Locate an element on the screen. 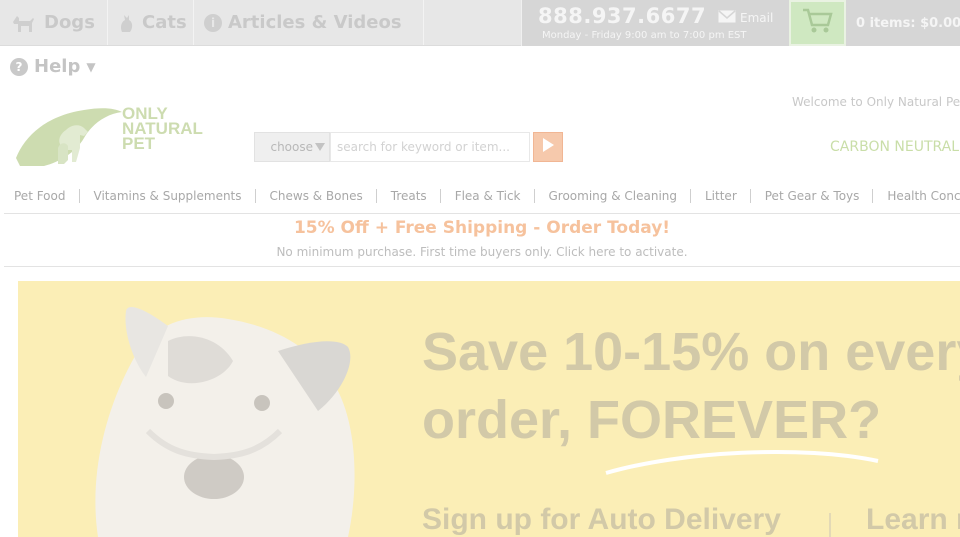 Image resolution: width=960 pixels, height=537 pixels. search-button is located at coordinates (548, 147).